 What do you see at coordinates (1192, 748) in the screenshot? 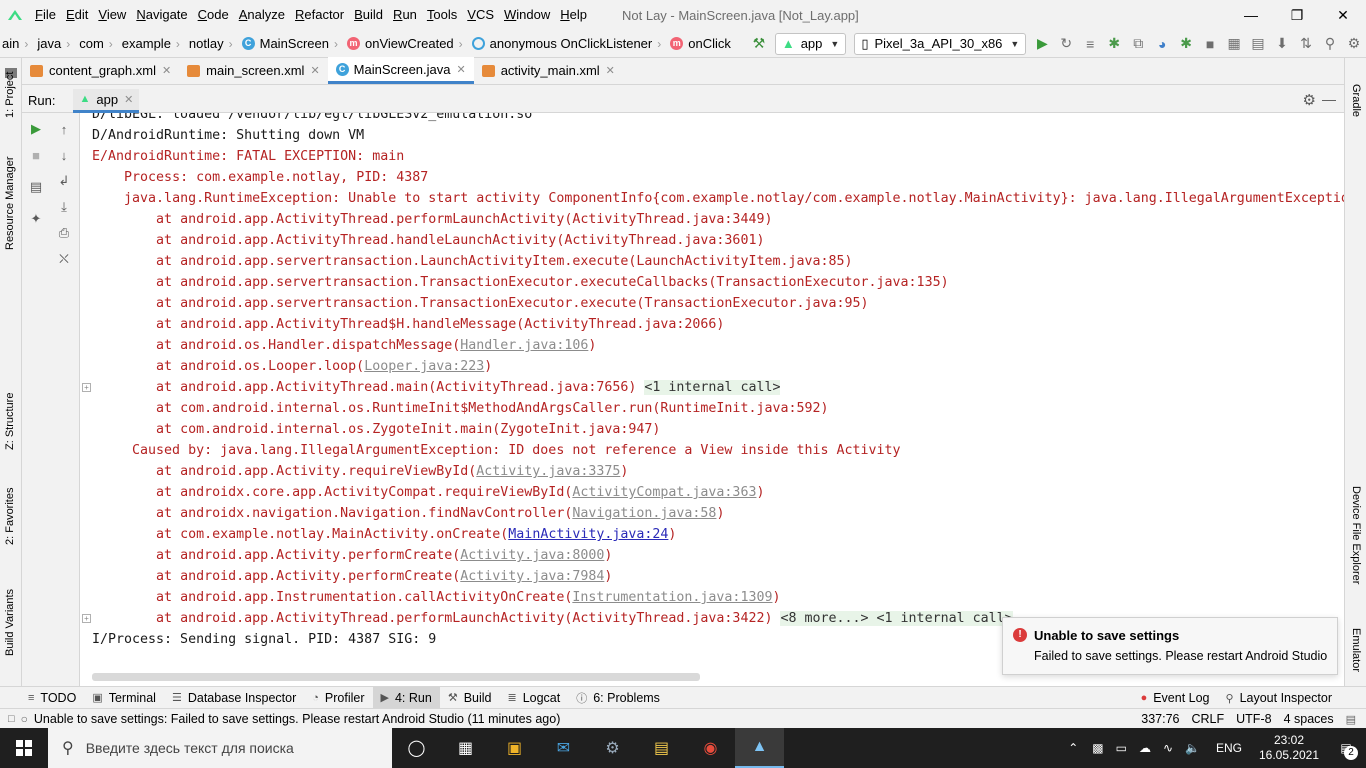
I see `volume-icon: 🔈` at bounding box center [1192, 748].